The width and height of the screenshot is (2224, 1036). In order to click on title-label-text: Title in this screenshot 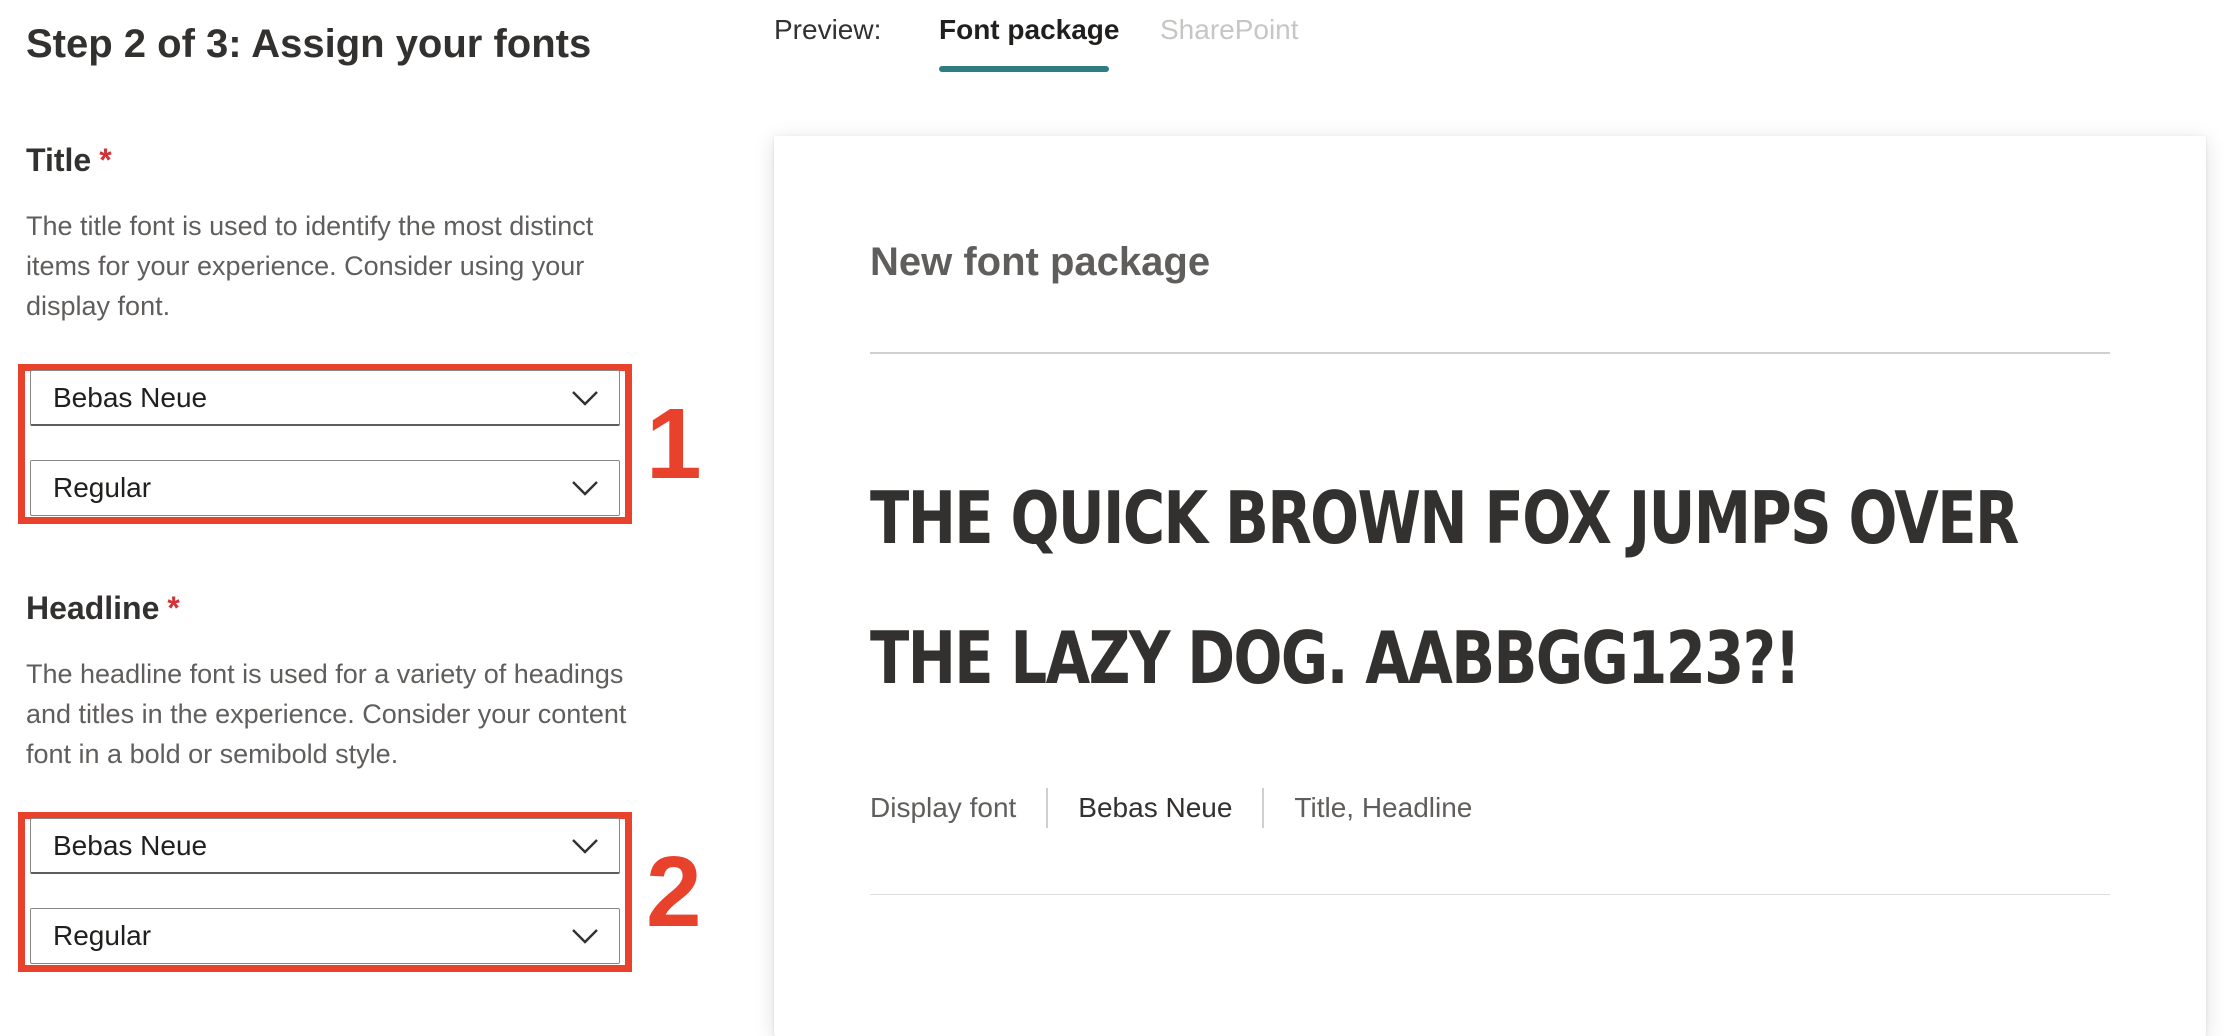, I will do `click(59, 160)`.